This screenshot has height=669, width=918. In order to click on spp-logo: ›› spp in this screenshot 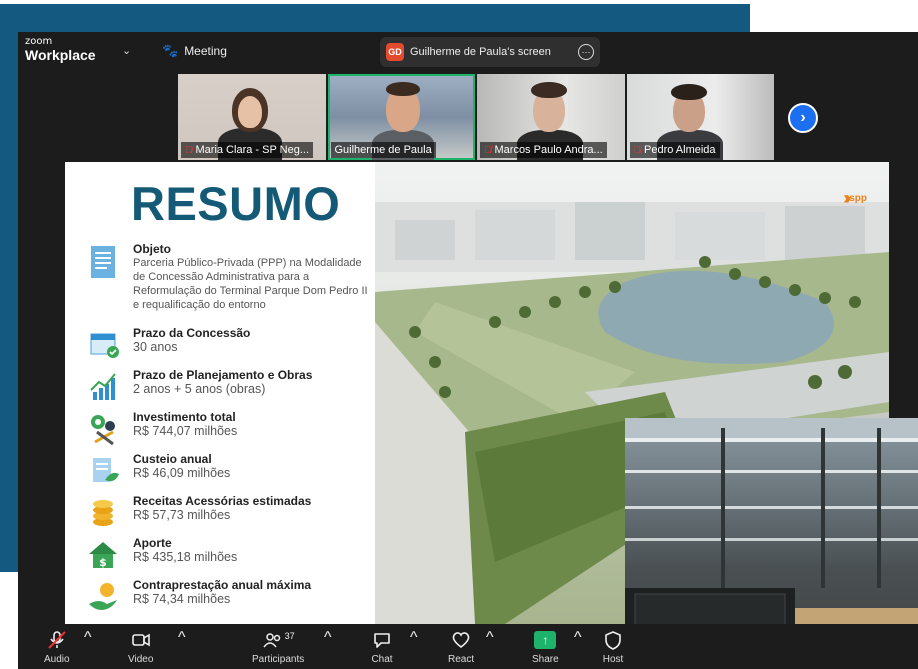, I will do `click(855, 198)`.